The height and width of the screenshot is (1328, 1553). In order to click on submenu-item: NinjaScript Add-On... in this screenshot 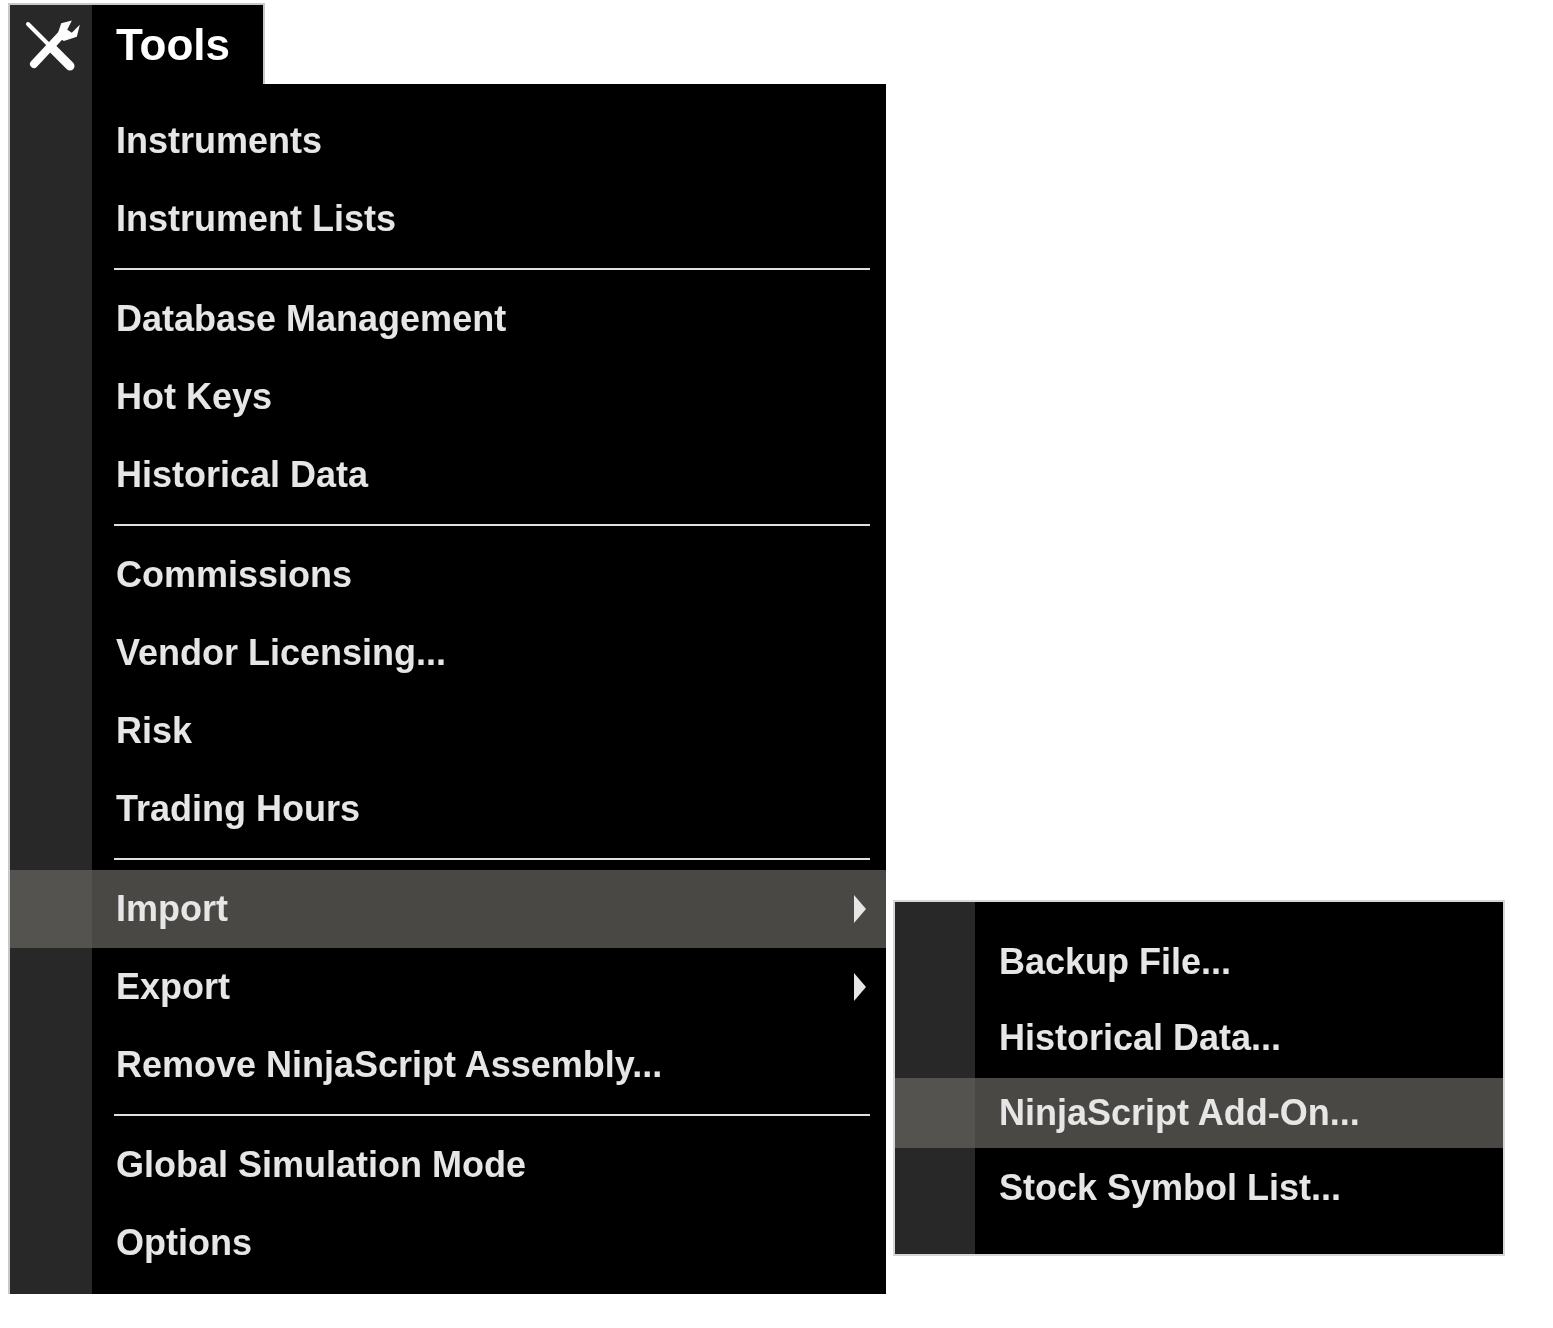, I will do `click(1199, 1113)`.